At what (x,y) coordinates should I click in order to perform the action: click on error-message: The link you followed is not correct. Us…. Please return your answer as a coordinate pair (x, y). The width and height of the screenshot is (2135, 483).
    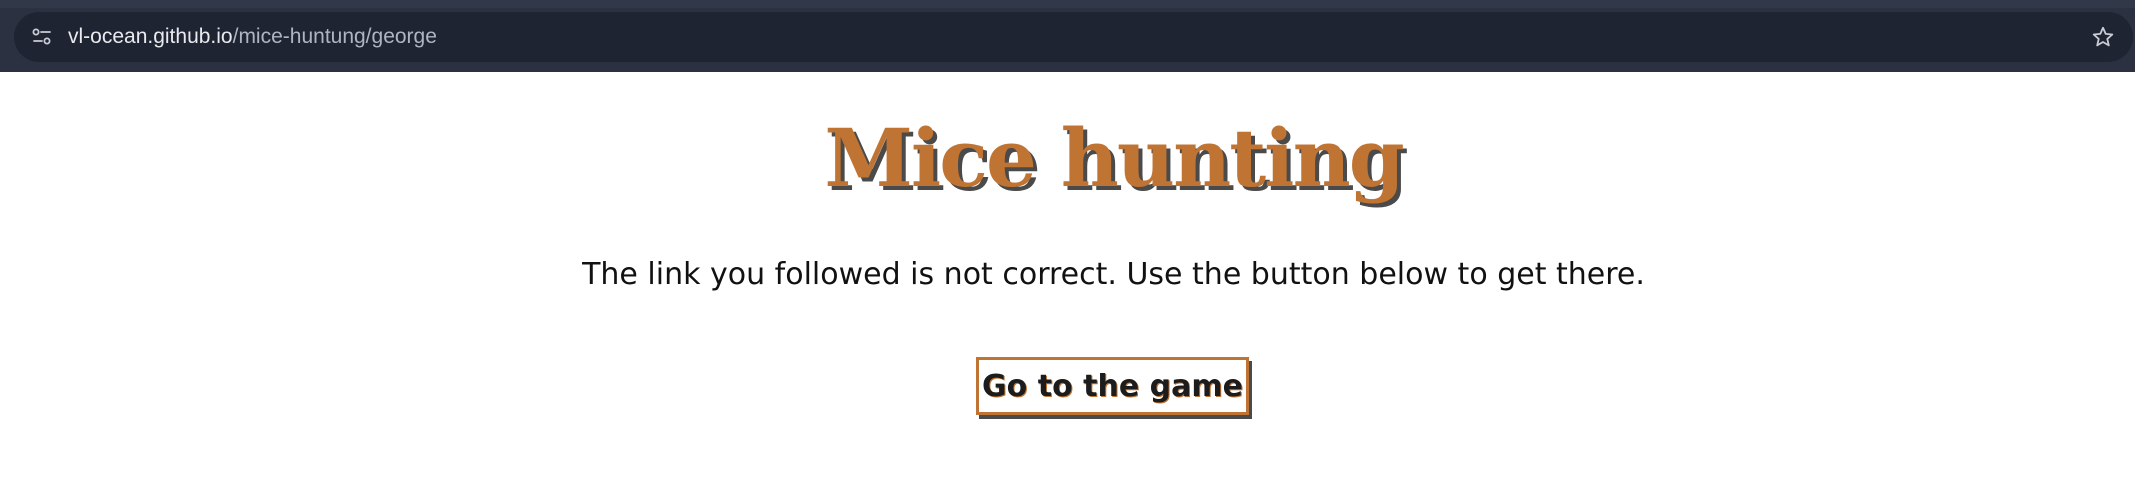
    Looking at the image, I should click on (1113, 274).